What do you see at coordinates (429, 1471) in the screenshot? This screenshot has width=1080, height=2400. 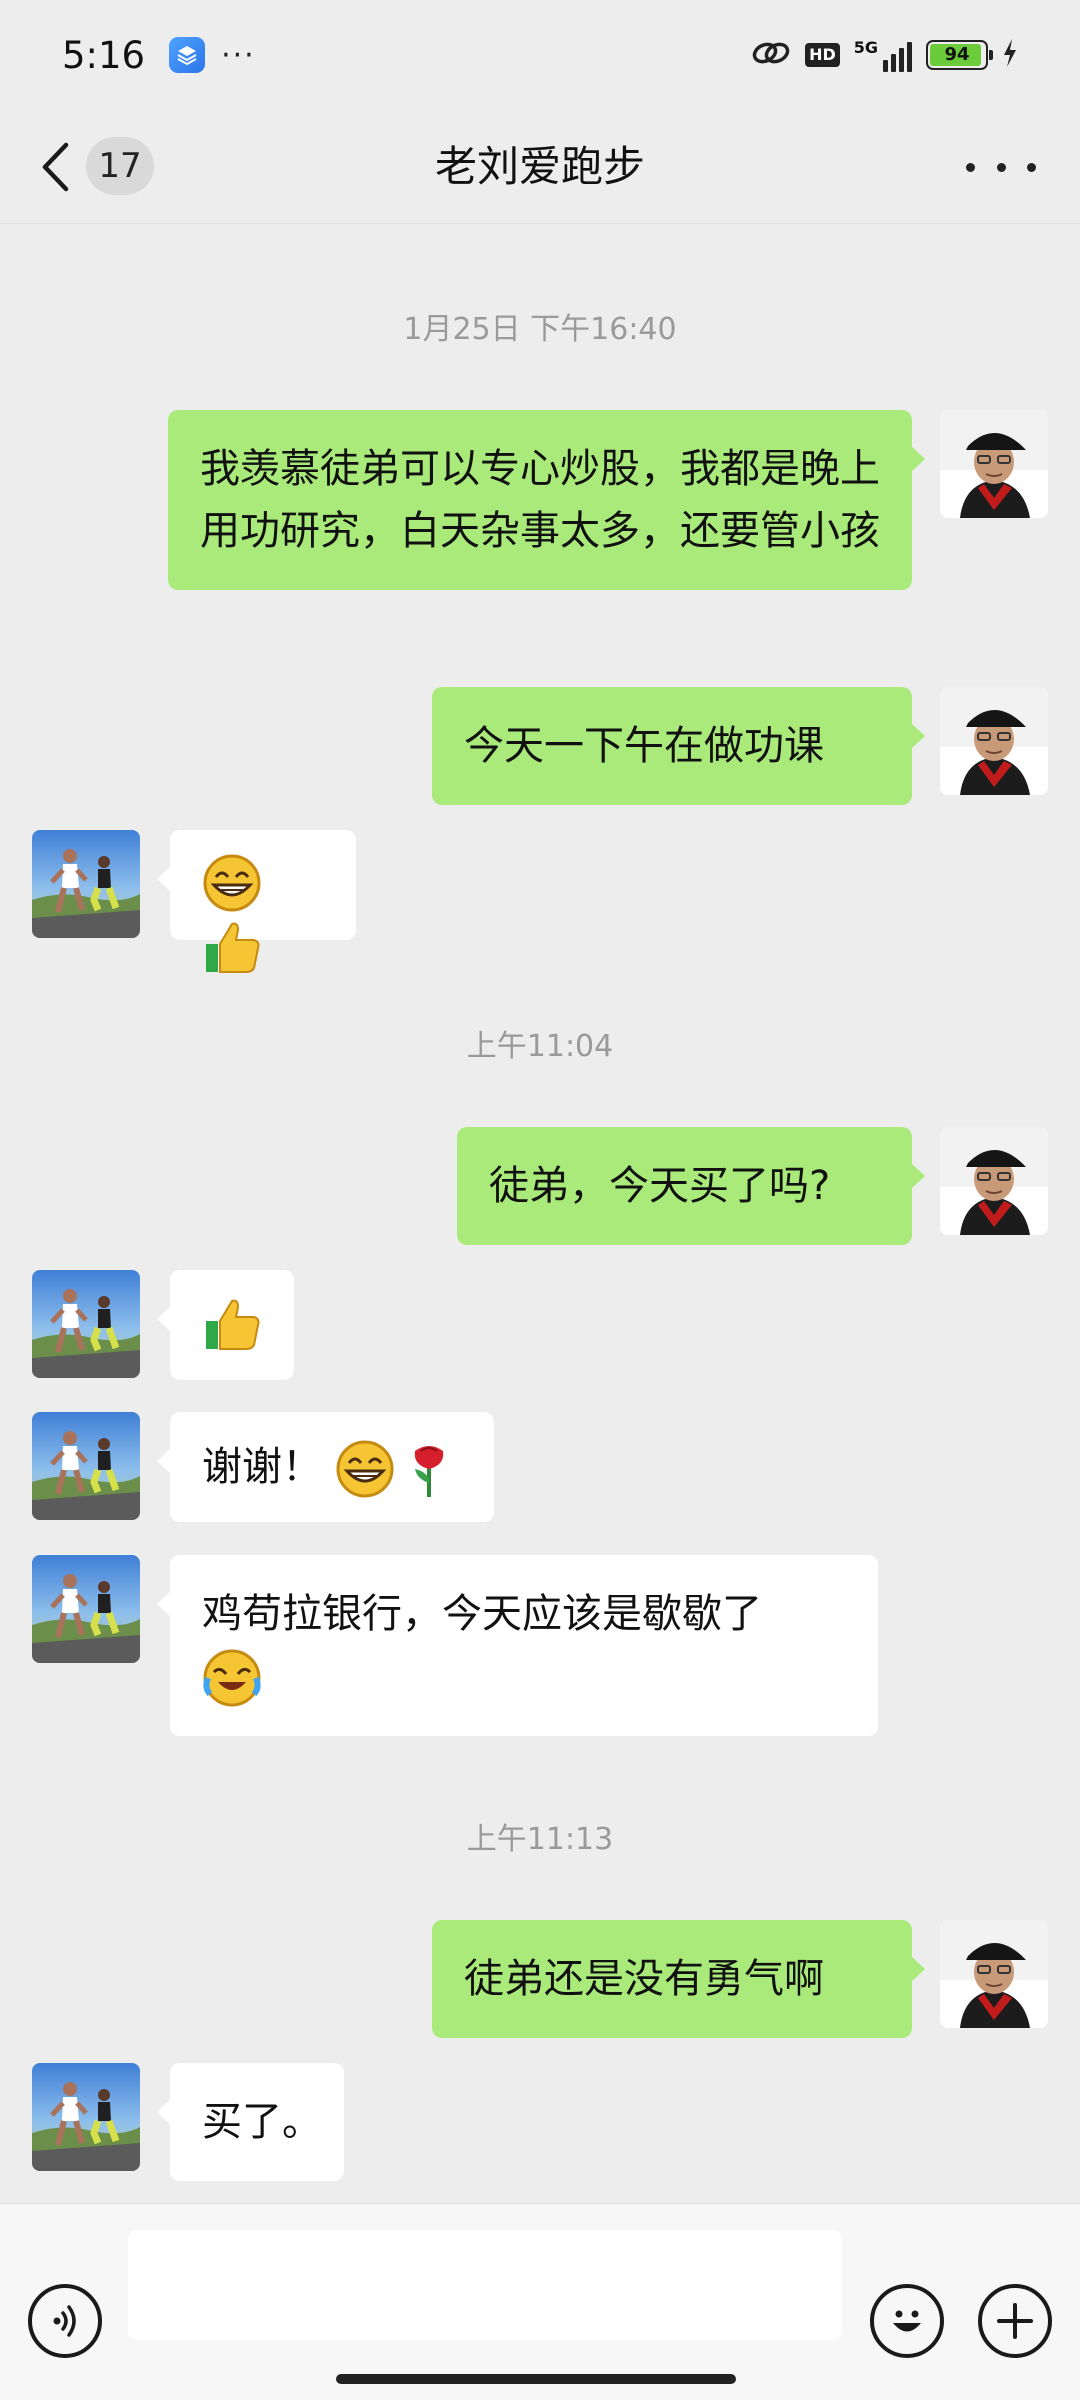 I see `rose-emoji` at bounding box center [429, 1471].